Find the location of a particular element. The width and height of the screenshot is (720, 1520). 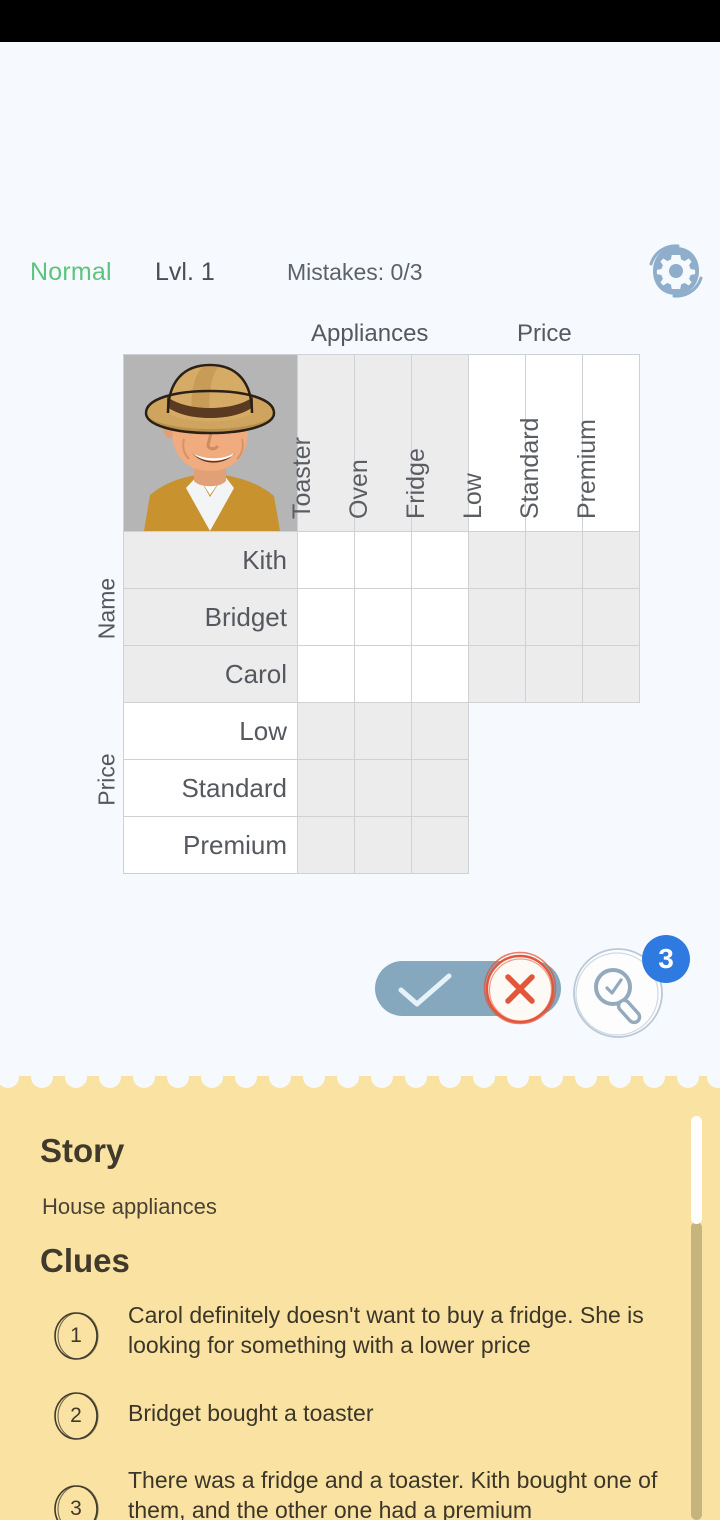

hint-count-badge: 3 is located at coordinates (666, 959).